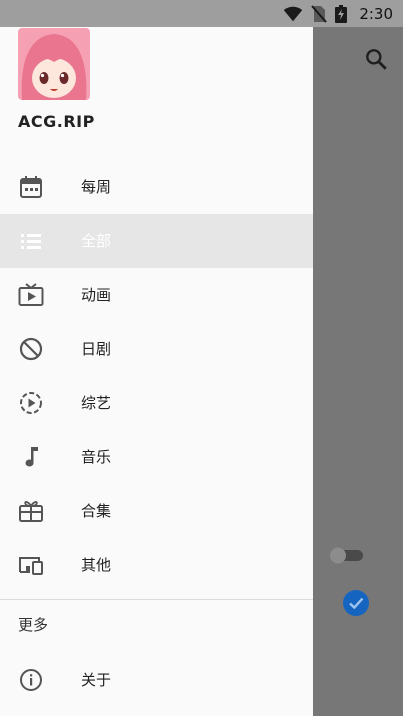 Image resolution: width=403 pixels, height=716 pixels. I want to click on status-time: 2:30, so click(376, 14).